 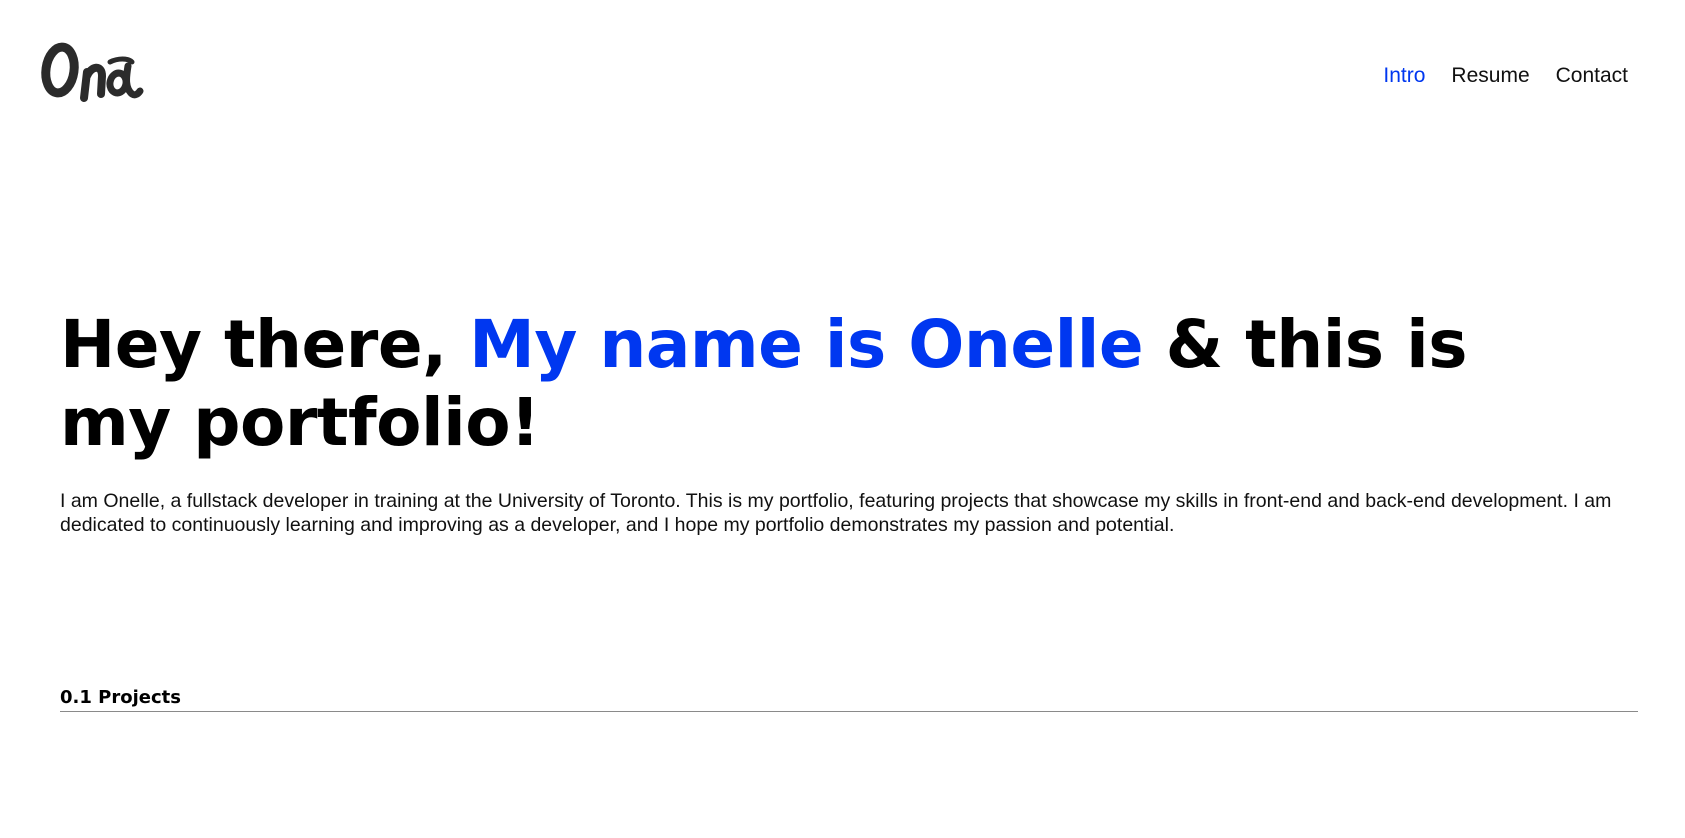 What do you see at coordinates (265, 344) in the screenshot?
I see `hero-greeting: Hey there,` at bounding box center [265, 344].